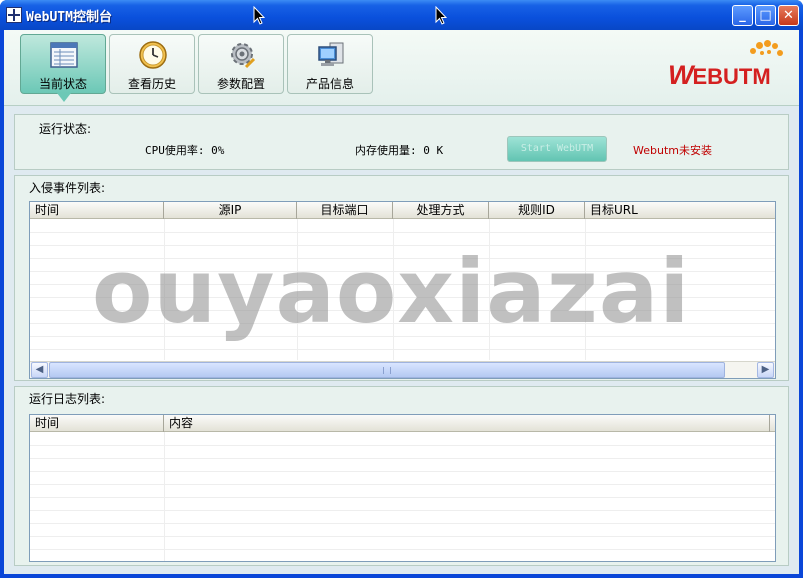 This screenshot has width=803, height=578. I want to click on column-header: 规则ID, so click(537, 210).